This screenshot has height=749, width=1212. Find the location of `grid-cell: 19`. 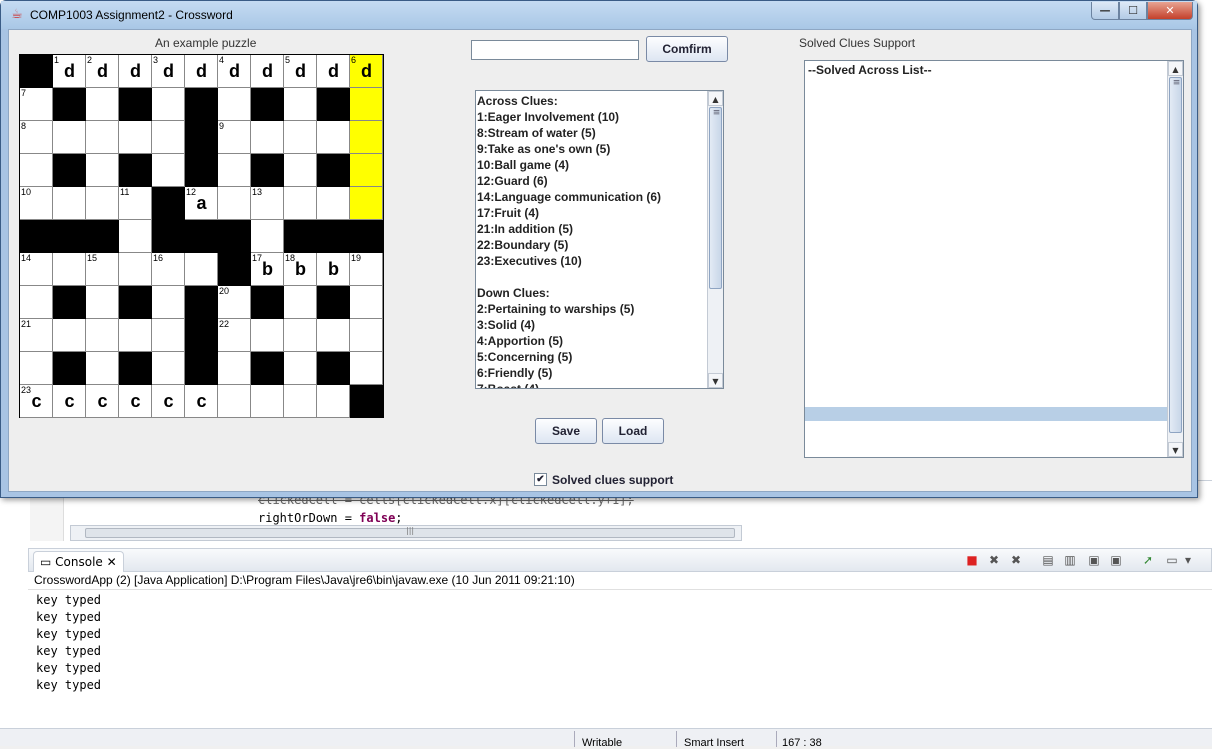

grid-cell: 19 is located at coordinates (366, 269).